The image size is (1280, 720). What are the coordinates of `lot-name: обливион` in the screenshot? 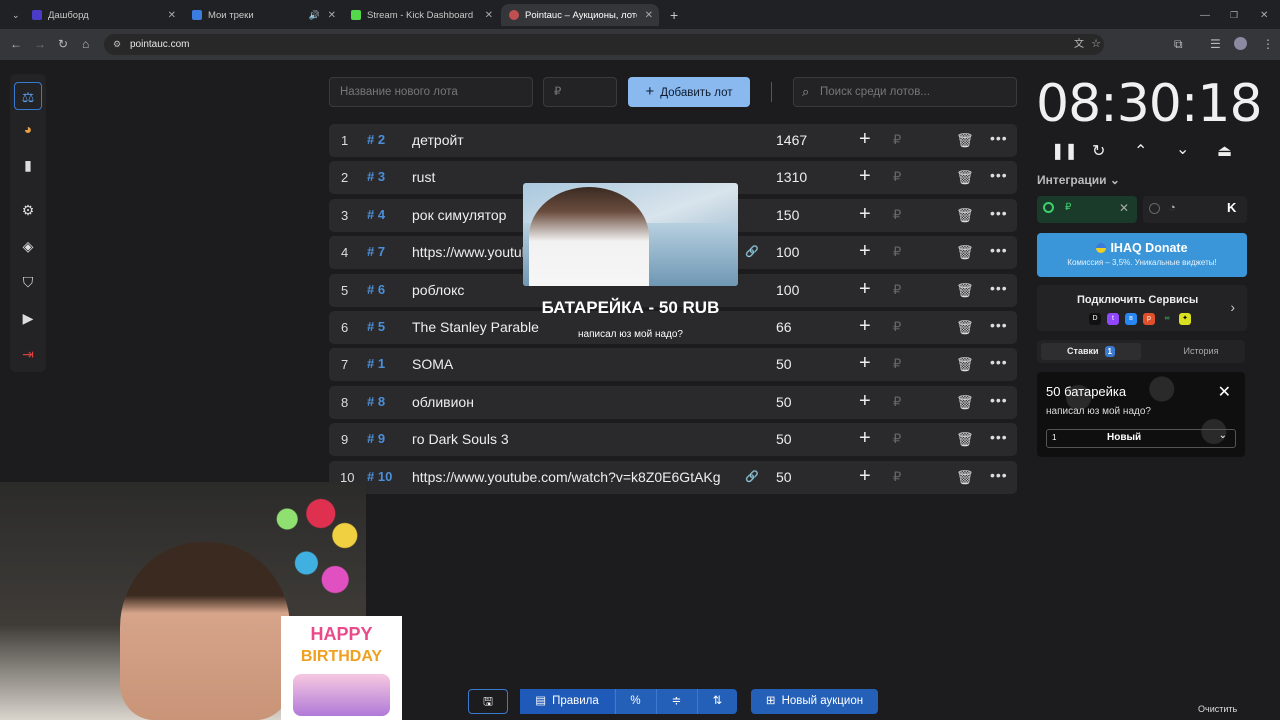 It's located at (569, 402).